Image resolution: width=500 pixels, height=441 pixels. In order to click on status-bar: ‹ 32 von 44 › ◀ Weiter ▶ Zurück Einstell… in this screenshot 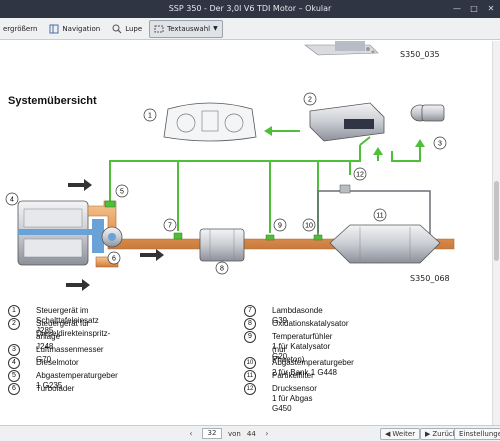, I will do `click(250, 433)`.